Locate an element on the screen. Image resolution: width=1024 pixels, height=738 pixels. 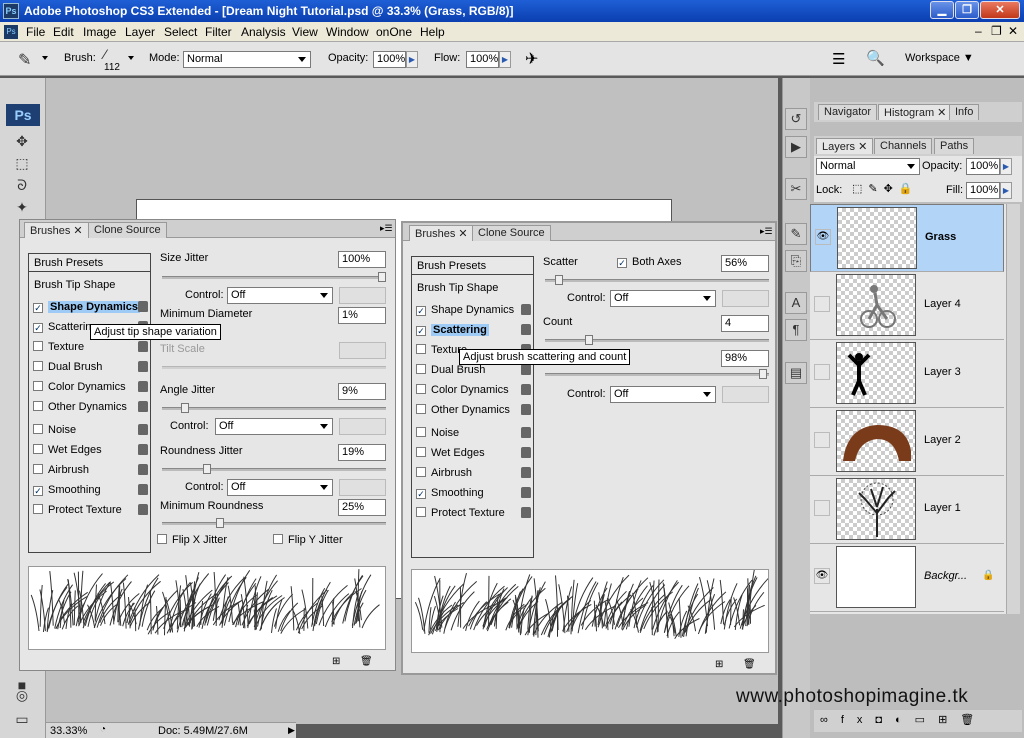
doc-restore-icon: ❐ is located at coordinates (996, 31).